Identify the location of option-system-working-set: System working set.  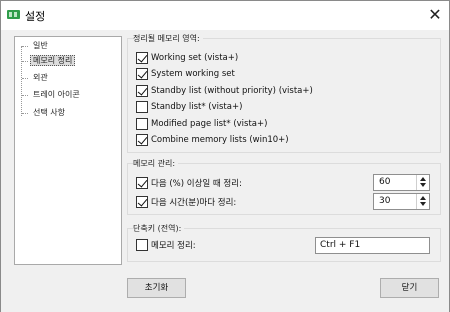
(185, 74).